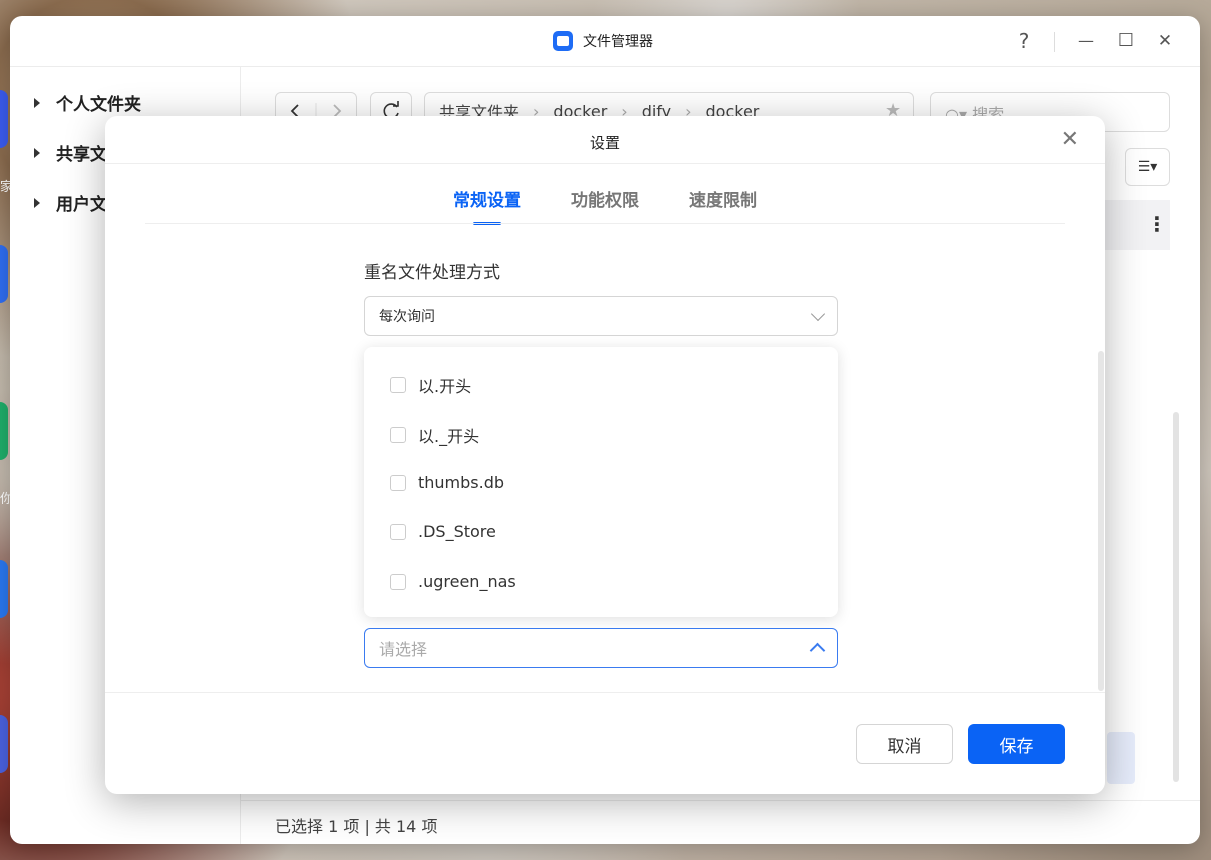  What do you see at coordinates (720, 822) in the screenshot?
I see `status-bar: 已选择 1 项 | 共 14 项` at bounding box center [720, 822].